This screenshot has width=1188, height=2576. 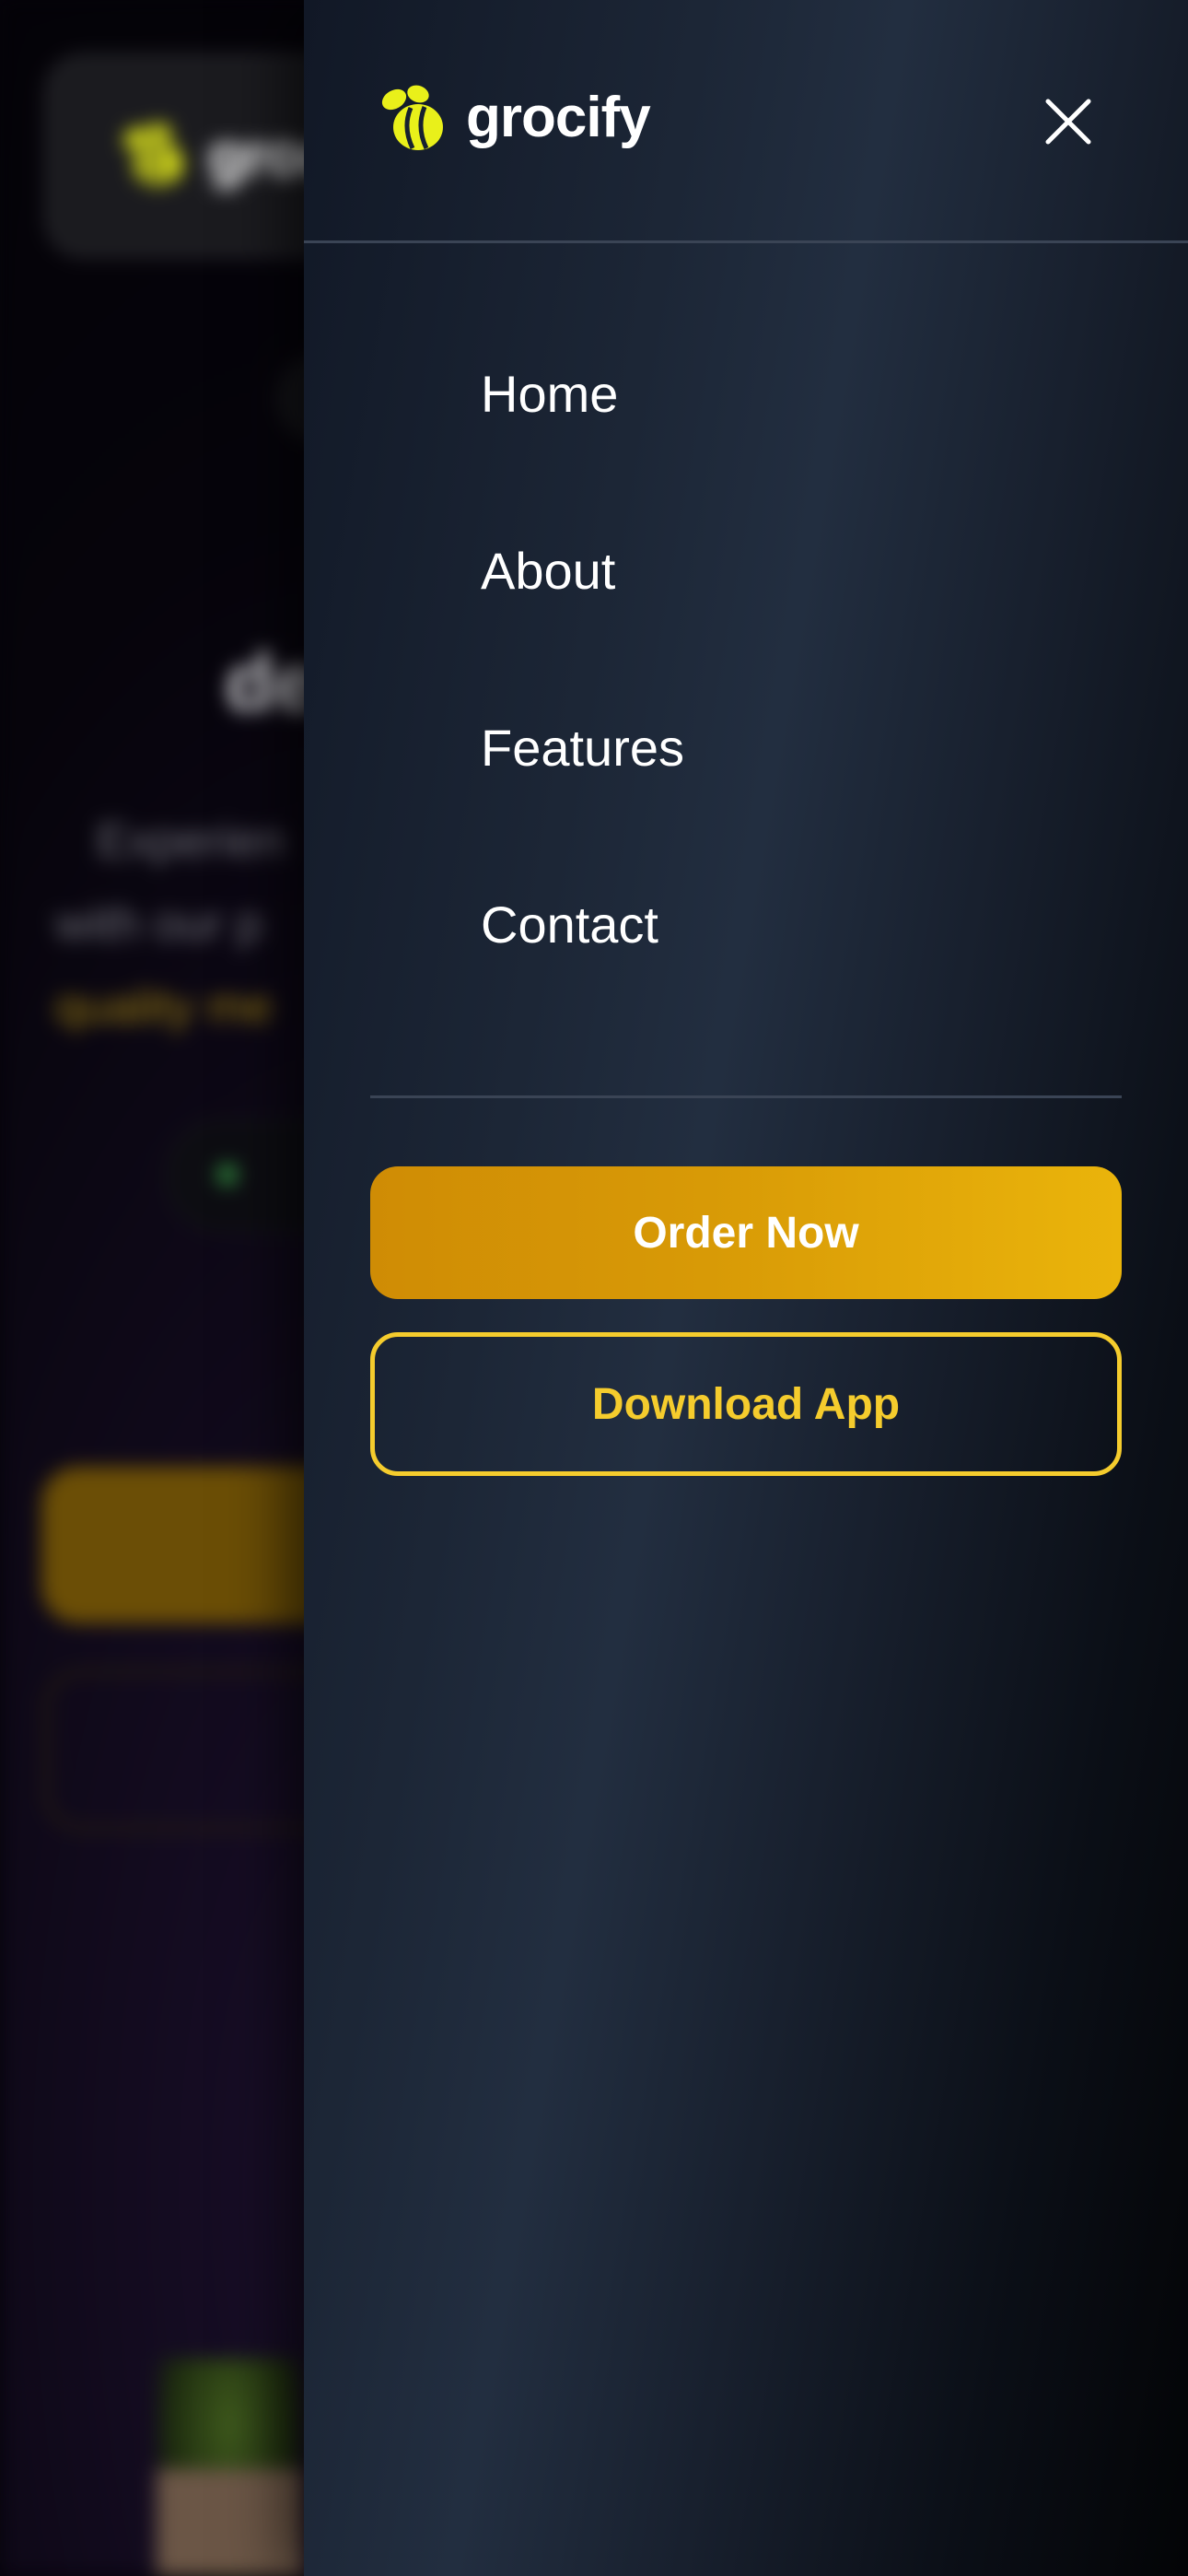 I want to click on background-box-image, so click(x=230, y=2522).